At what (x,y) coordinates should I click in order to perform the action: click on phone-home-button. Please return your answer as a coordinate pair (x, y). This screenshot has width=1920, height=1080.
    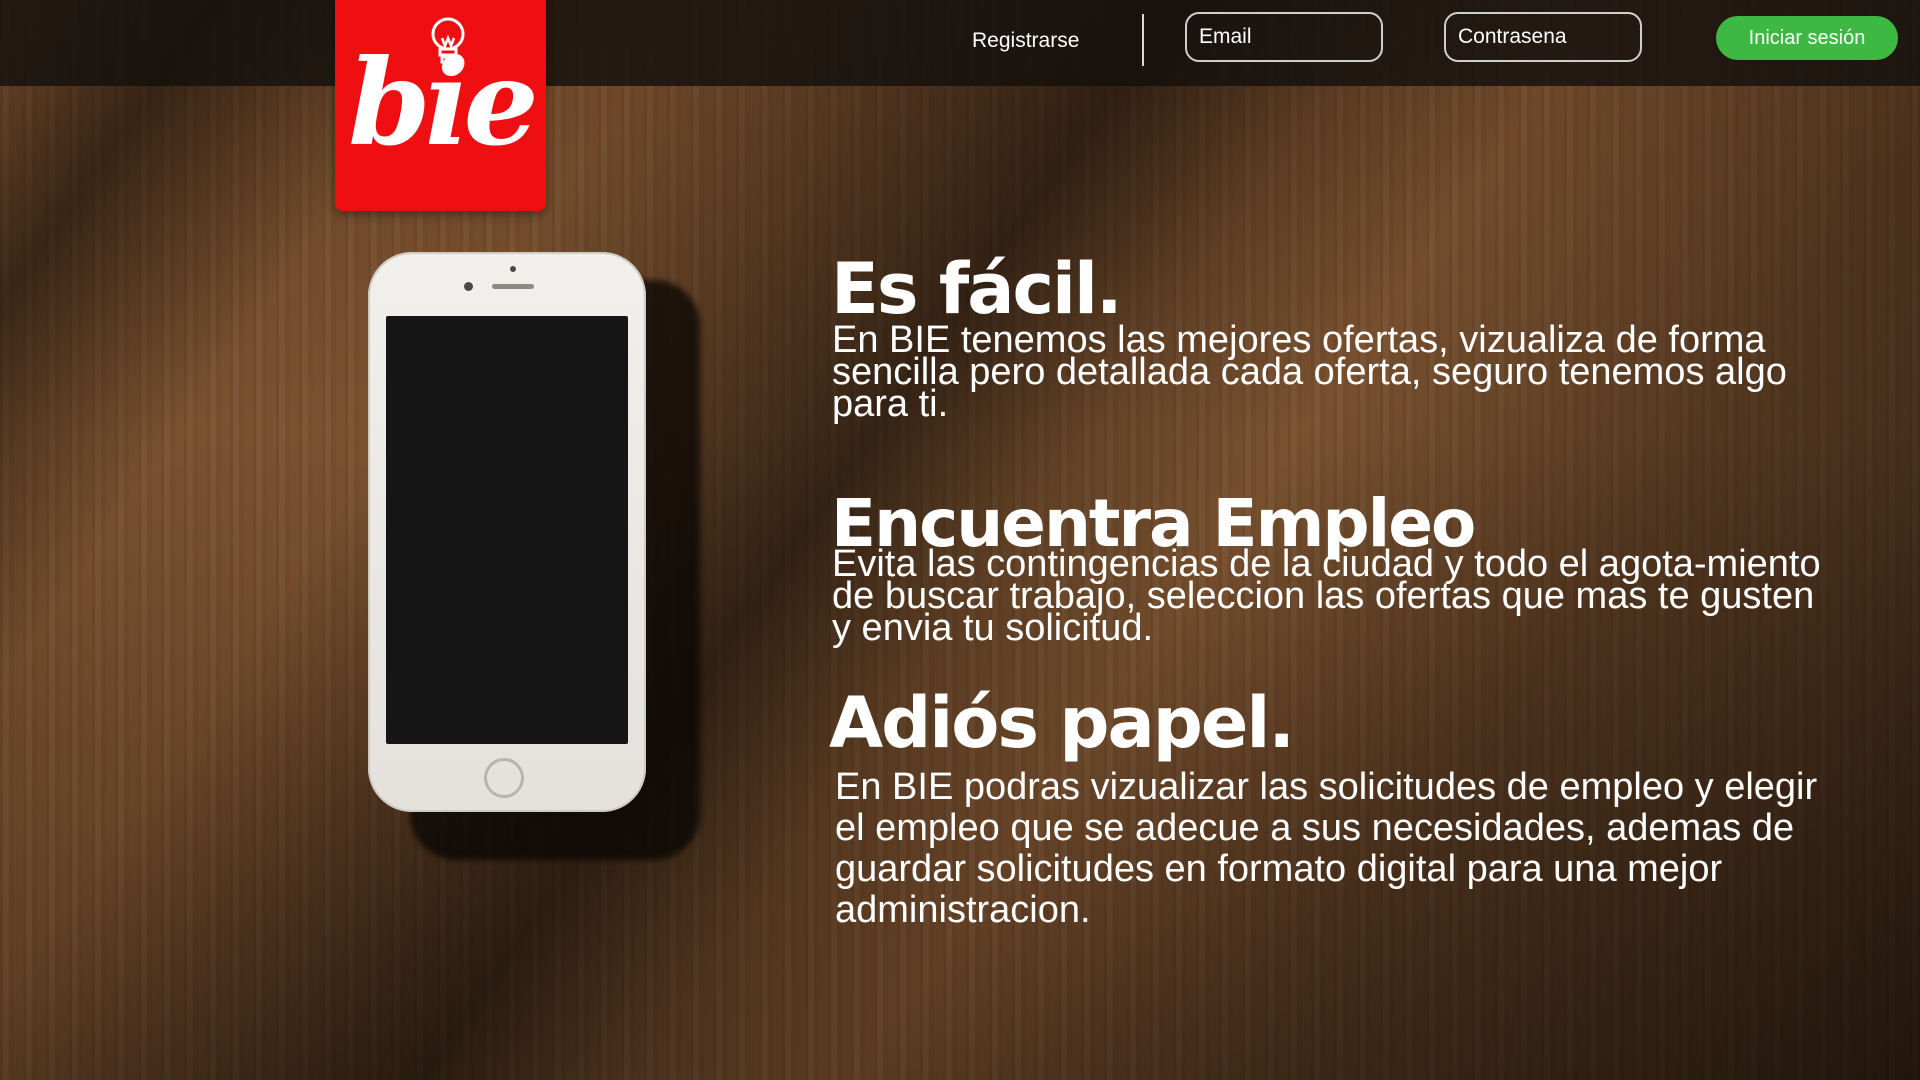
    Looking at the image, I should click on (504, 778).